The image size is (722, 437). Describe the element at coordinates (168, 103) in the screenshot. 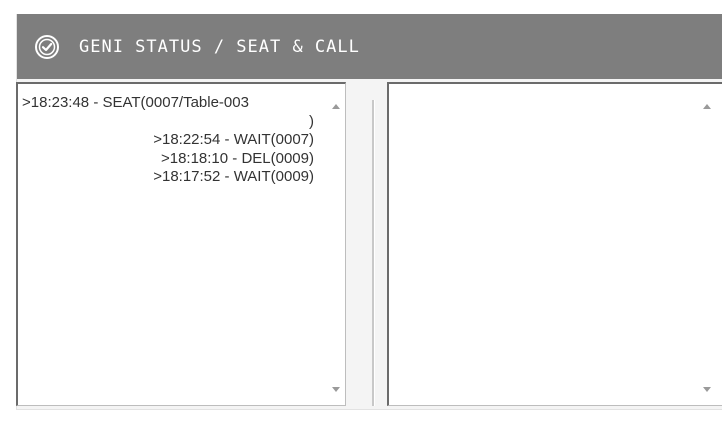

I see `list-item: >18:23:48 - SEAT(0007/Table-003` at that location.